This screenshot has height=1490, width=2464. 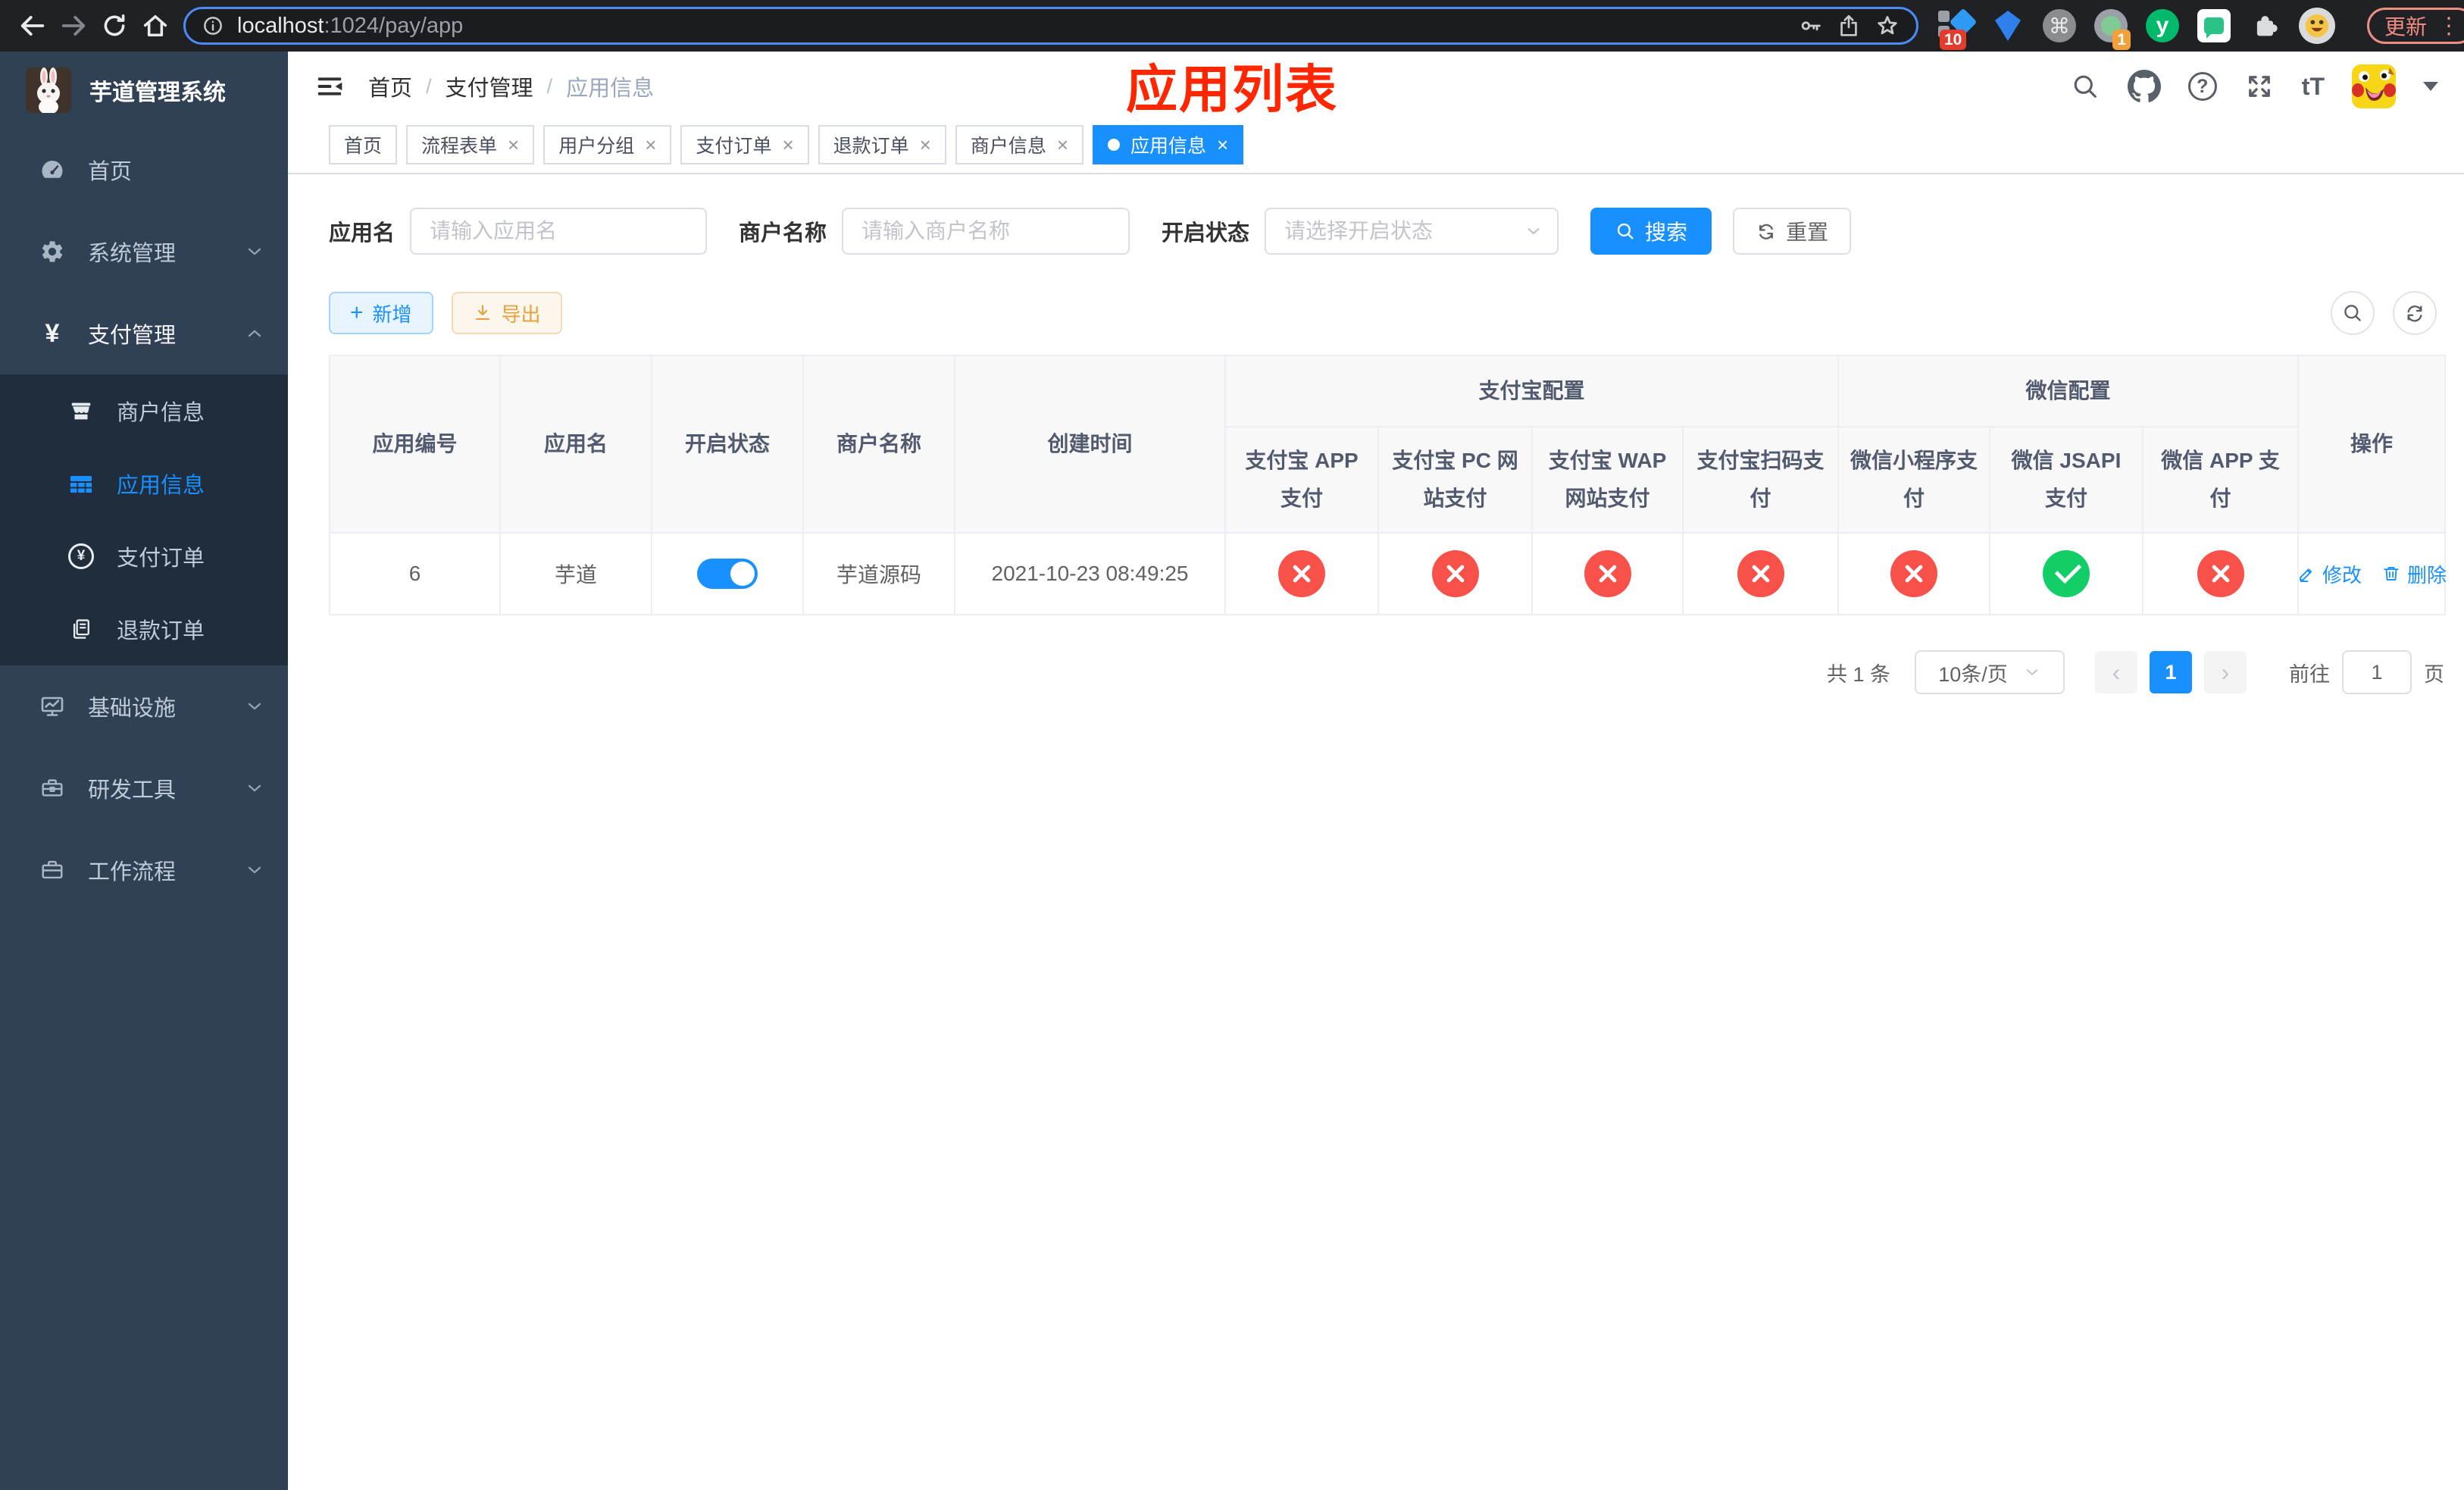 What do you see at coordinates (2008, 26) in the screenshot?
I see `gem-extension-icon` at bounding box center [2008, 26].